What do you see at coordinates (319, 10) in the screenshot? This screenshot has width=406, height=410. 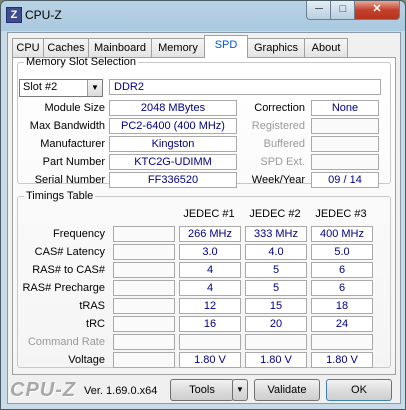 I see `minimize-button: ─` at bounding box center [319, 10].